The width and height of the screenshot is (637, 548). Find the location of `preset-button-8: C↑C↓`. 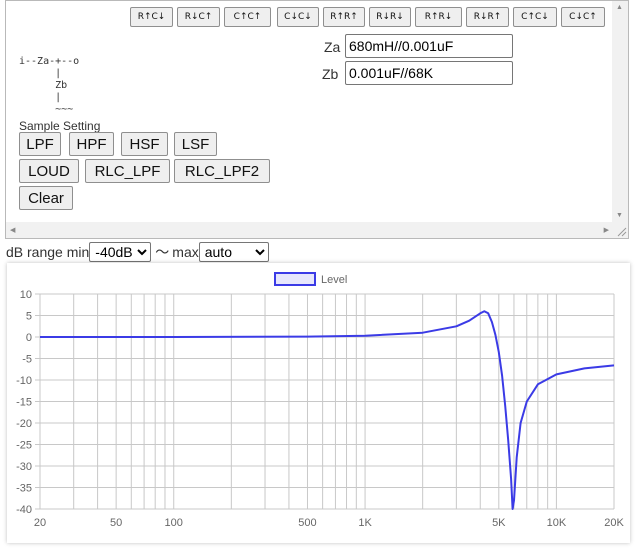

preset-button-8: C↑C↓ is located at coordinates (535, 17).